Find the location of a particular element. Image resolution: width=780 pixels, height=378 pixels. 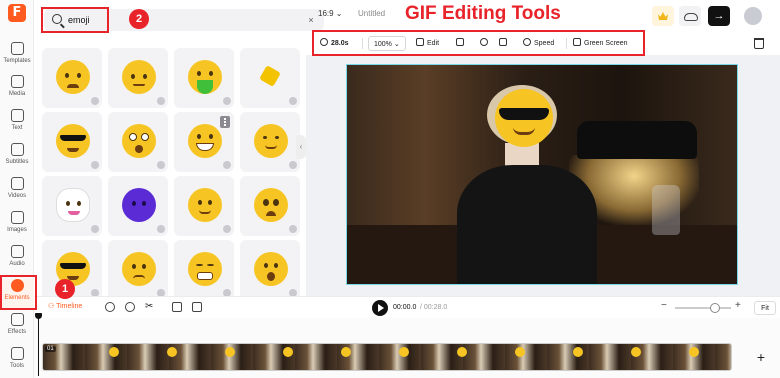

frown-emoji-icon is located at coordinates (139, 269).